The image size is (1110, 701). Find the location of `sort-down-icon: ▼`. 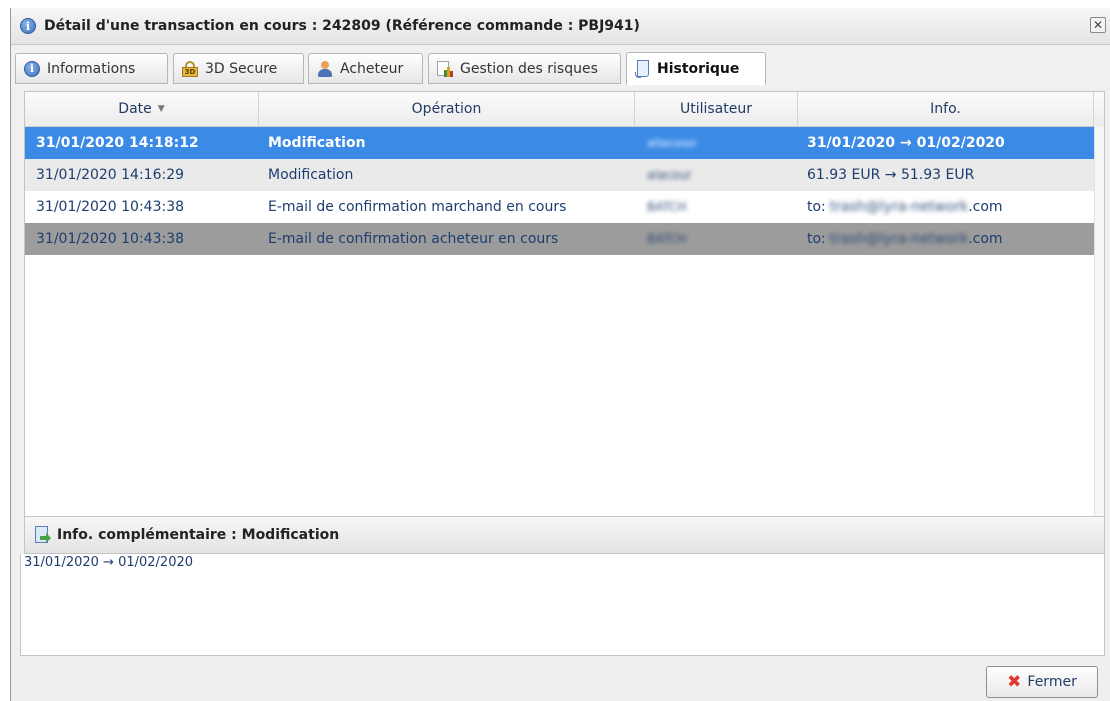

sort-down-icon: ▼ is located at coordinates (161, 109).